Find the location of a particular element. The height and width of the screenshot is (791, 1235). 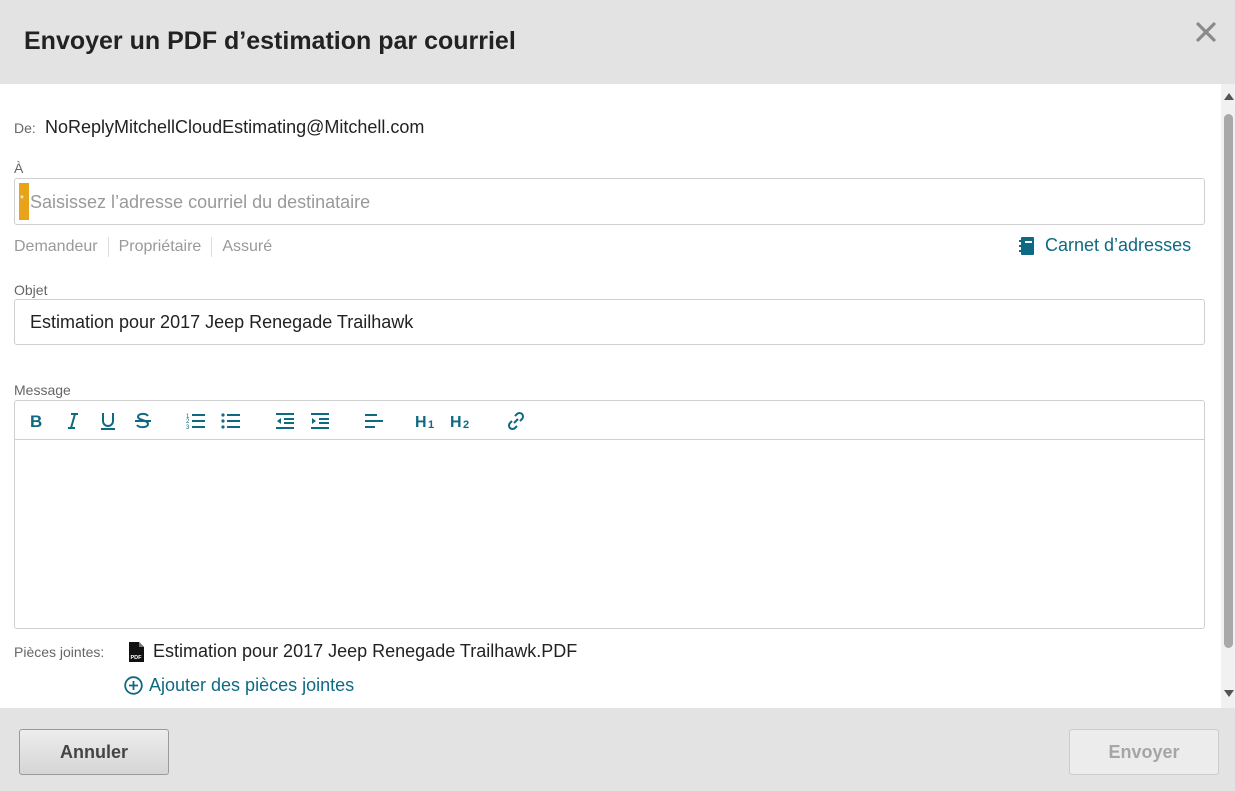

address-book-label: Carnet d’adresses is located at coordinates (1118, 245).